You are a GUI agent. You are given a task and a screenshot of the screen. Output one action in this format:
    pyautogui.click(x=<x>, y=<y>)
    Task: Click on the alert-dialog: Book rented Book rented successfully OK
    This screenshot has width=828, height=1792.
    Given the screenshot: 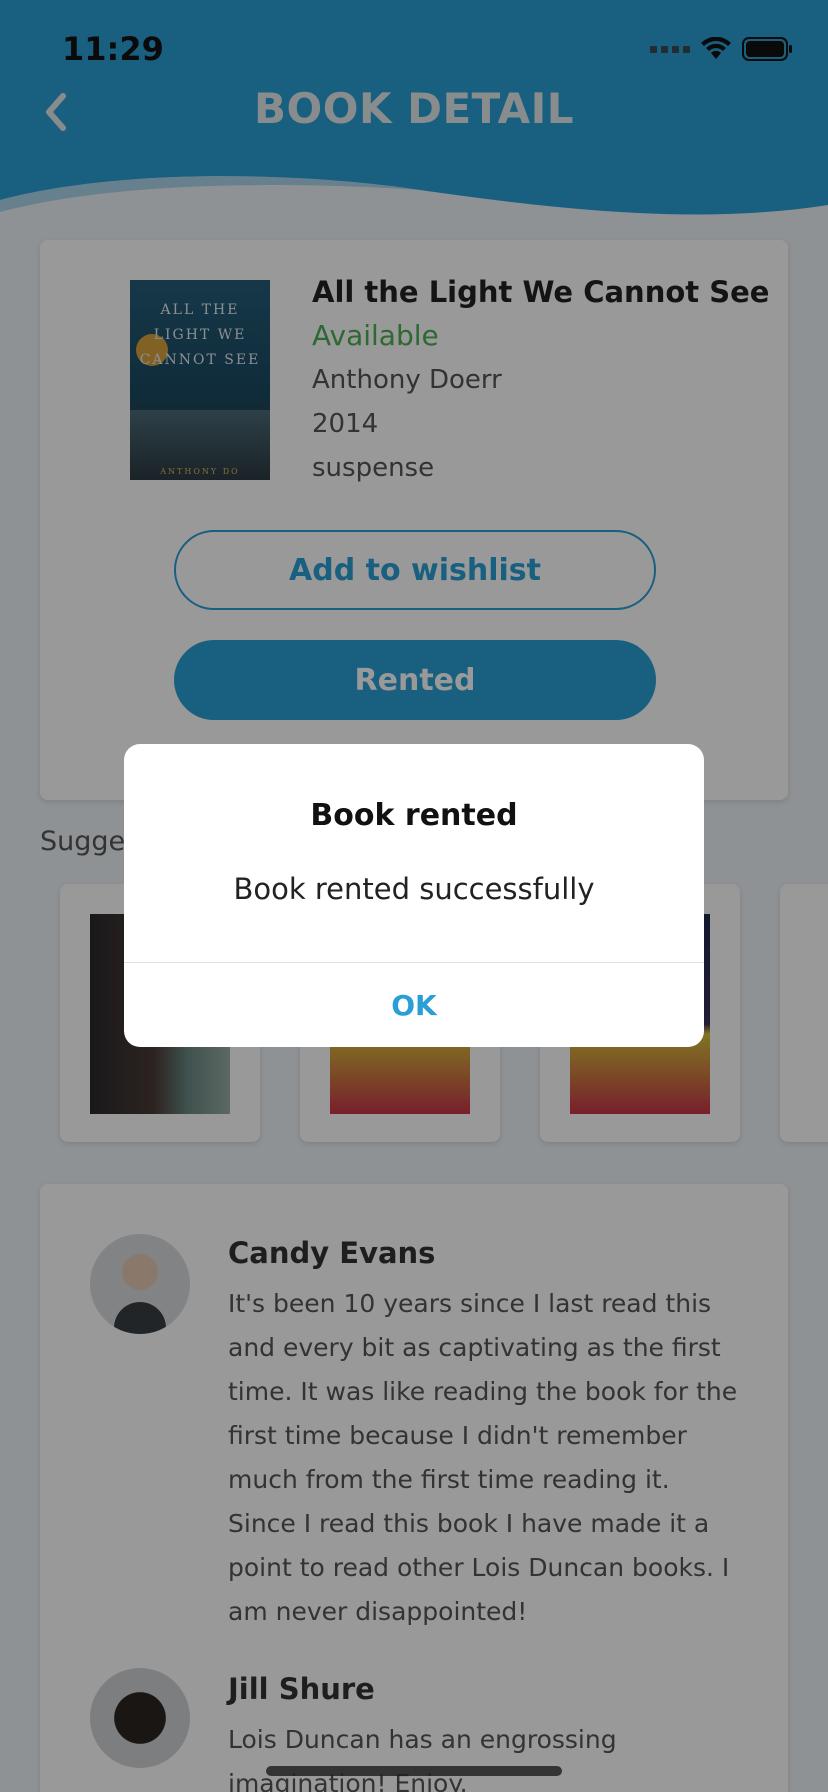 What is the action you would take?
    pyautogui.click(x=414, y=895)
    